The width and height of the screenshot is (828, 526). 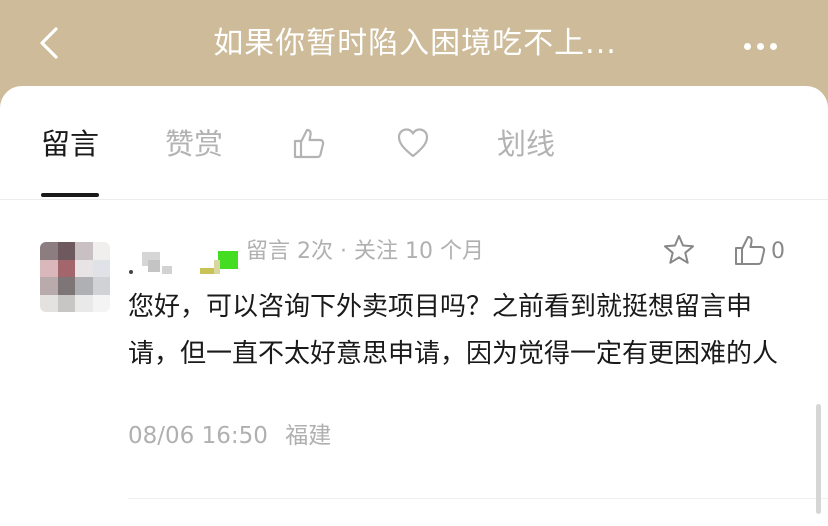 I want to click on heart-icon, so click(x=413, y=143).